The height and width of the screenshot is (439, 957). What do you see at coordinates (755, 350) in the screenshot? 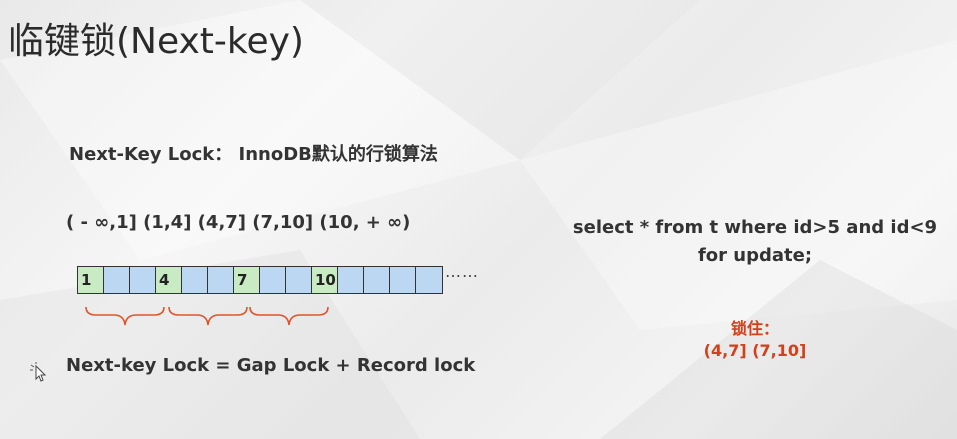
I see `locked-ranges: (4,7] (7,10]` at bounding box center [755, 350].